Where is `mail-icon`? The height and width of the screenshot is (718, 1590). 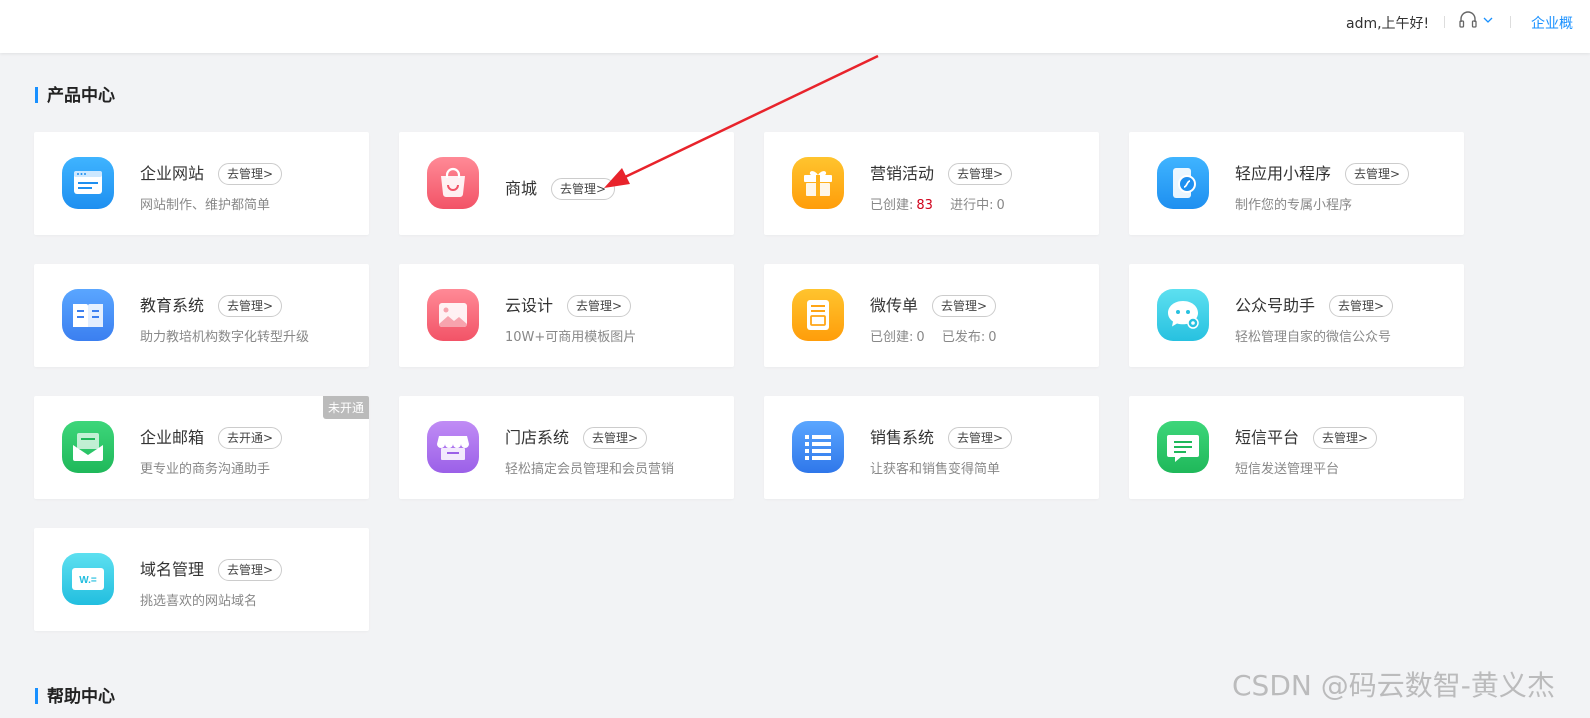
mail-icon is located at coordinates (88, 447).